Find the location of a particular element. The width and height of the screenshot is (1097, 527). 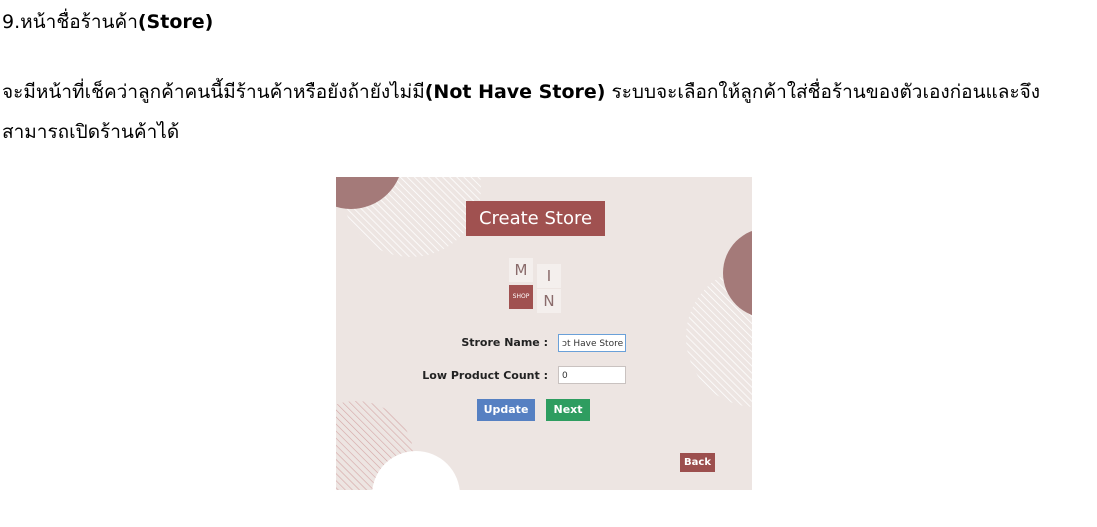

low-product-count-label: Low Product Count : is located at coordinates (485, 375).